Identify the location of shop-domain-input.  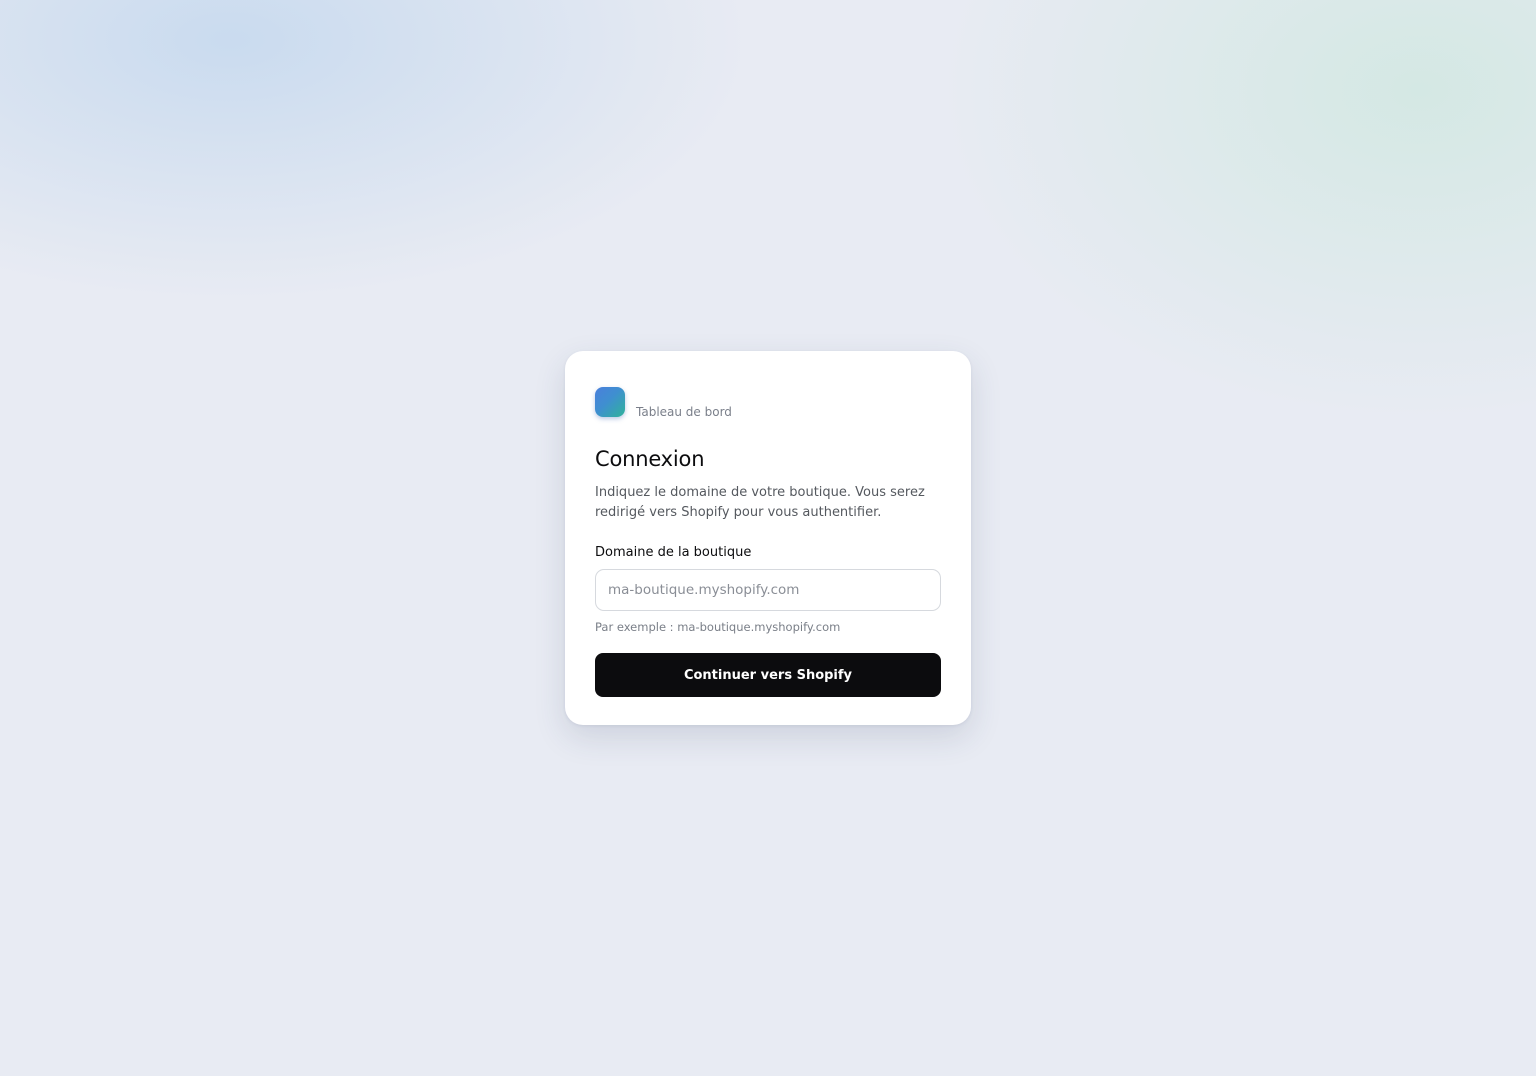
(768, 590).